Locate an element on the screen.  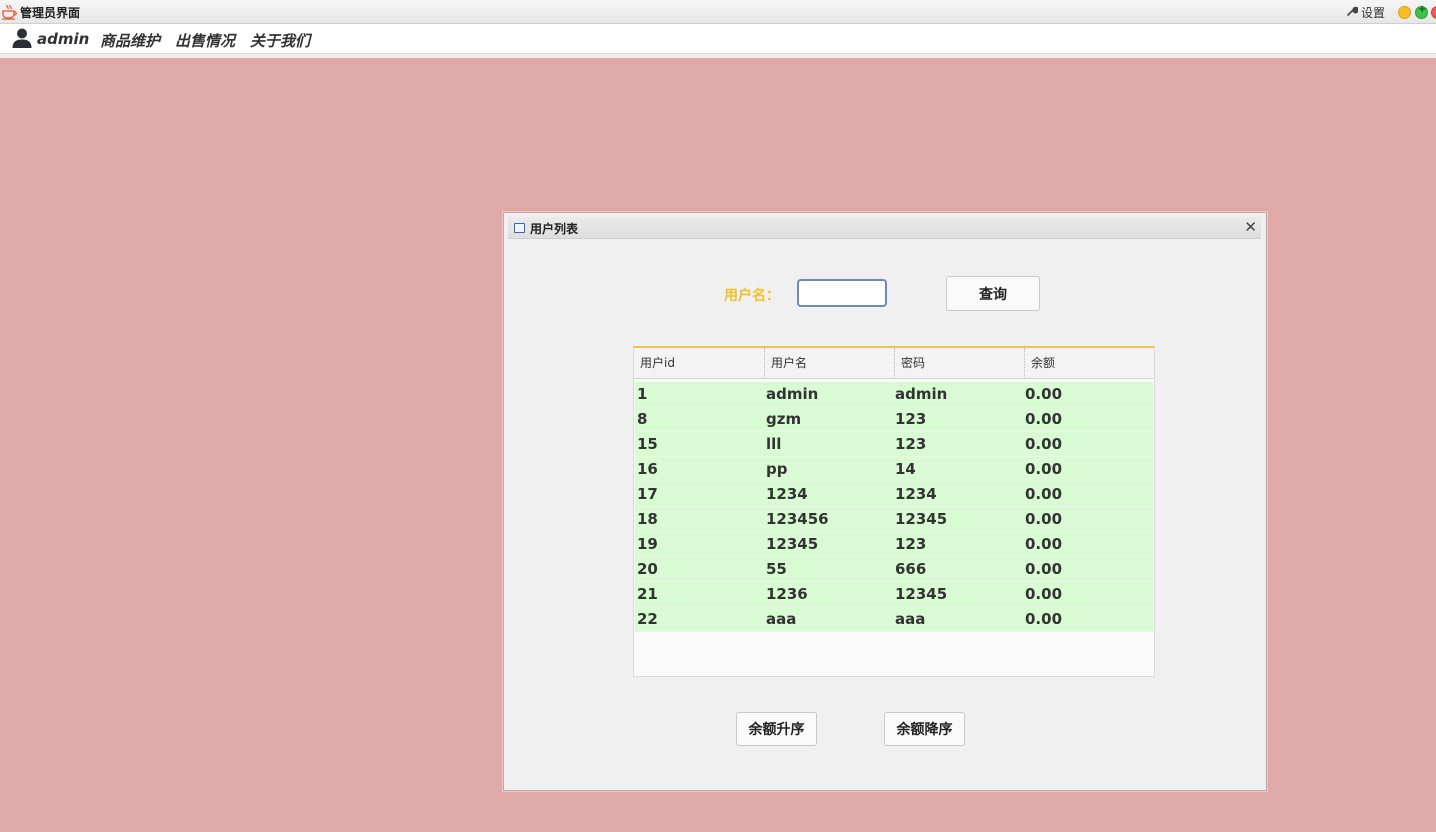
table-cell: 1236 is located at coordinates (787, 594).